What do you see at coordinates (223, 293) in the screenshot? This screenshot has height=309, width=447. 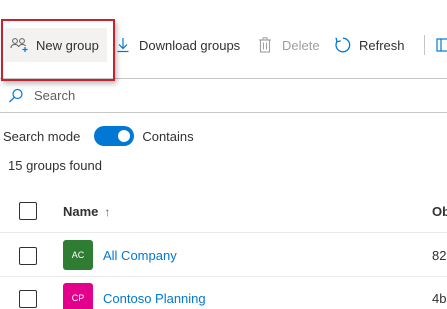 I see `table-row: CP Contoso Planning 4b` at bounding box center [223, 293].